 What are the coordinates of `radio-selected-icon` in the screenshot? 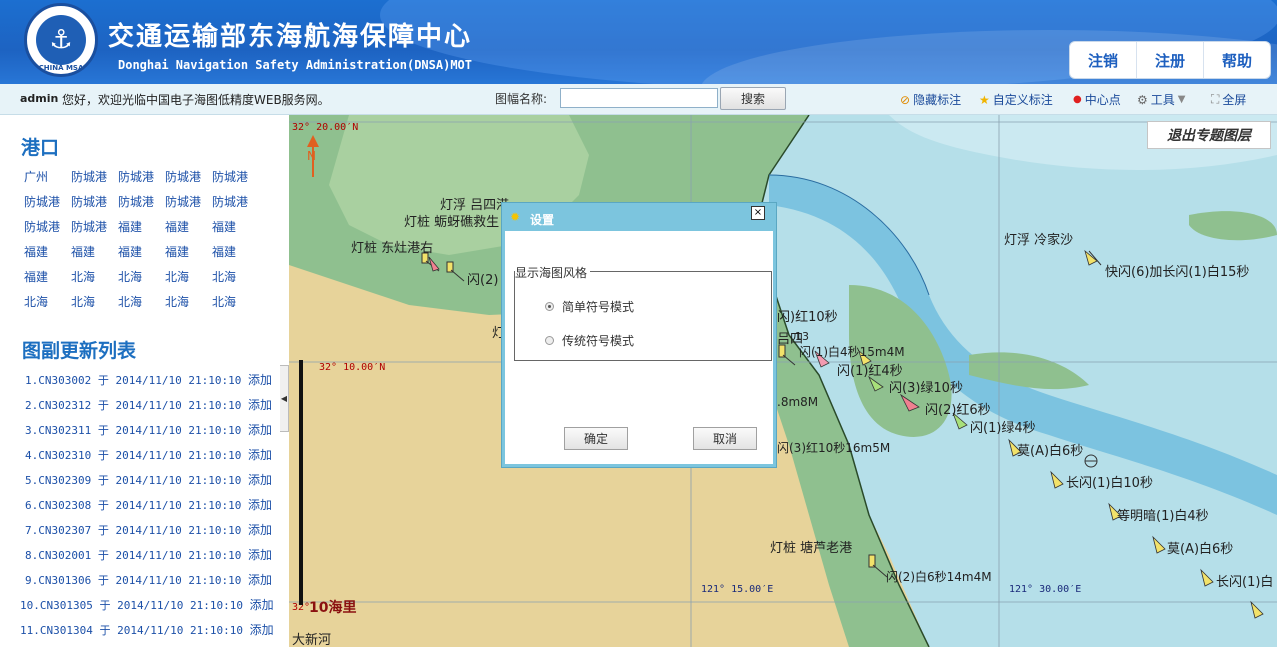 It's located at (549, 306).